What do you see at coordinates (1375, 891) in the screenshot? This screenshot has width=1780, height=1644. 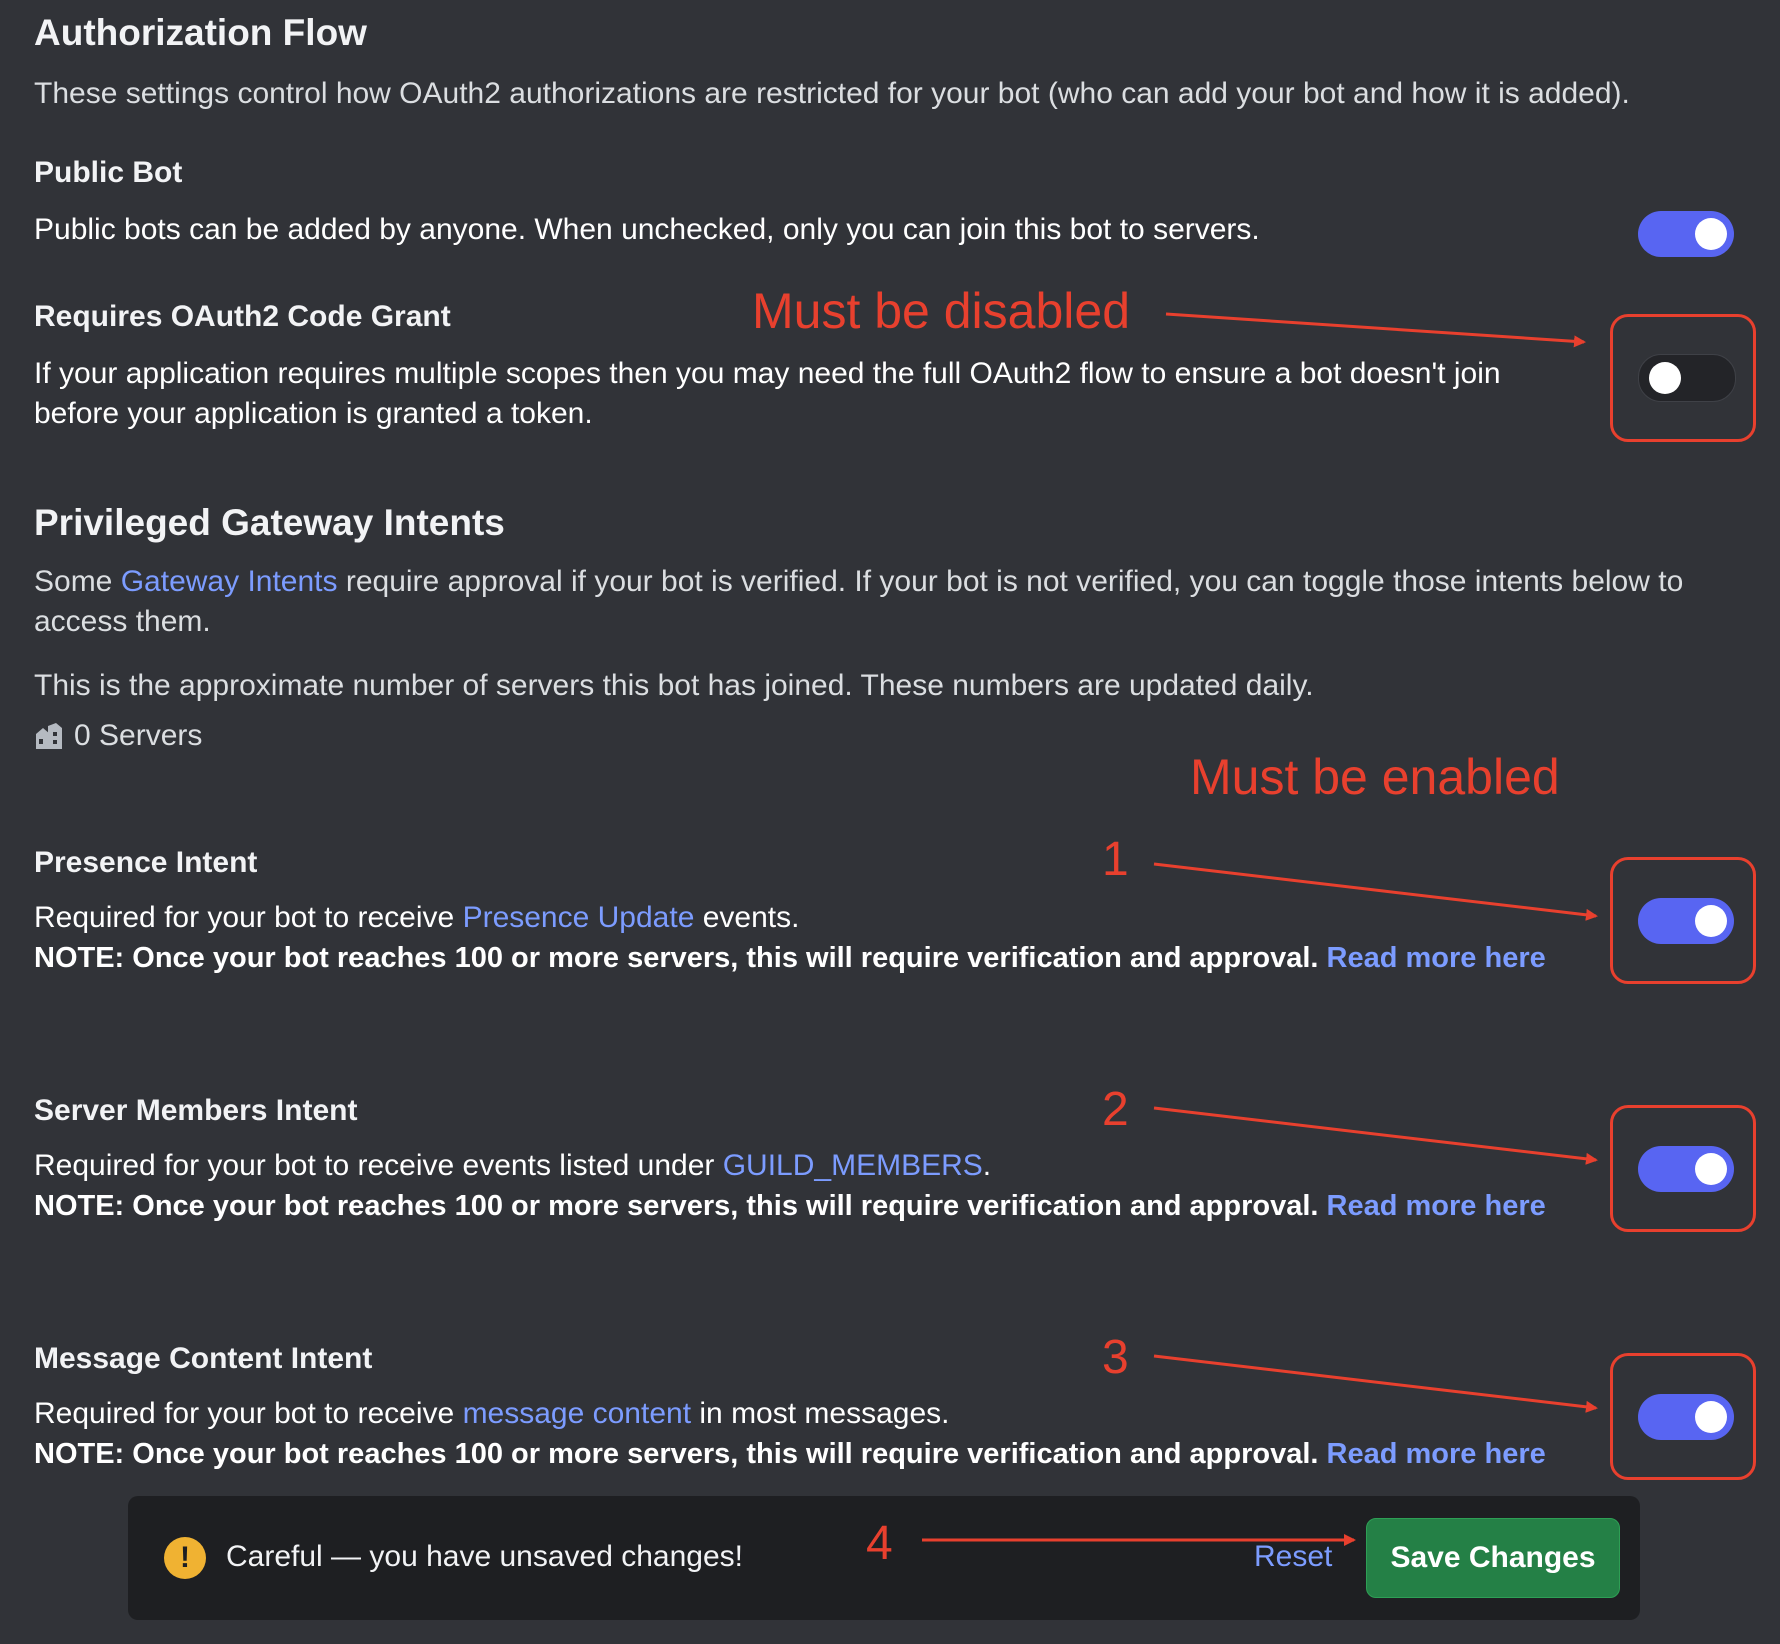 I see `arrow-to-presence` at bounding box center [1375, 891].